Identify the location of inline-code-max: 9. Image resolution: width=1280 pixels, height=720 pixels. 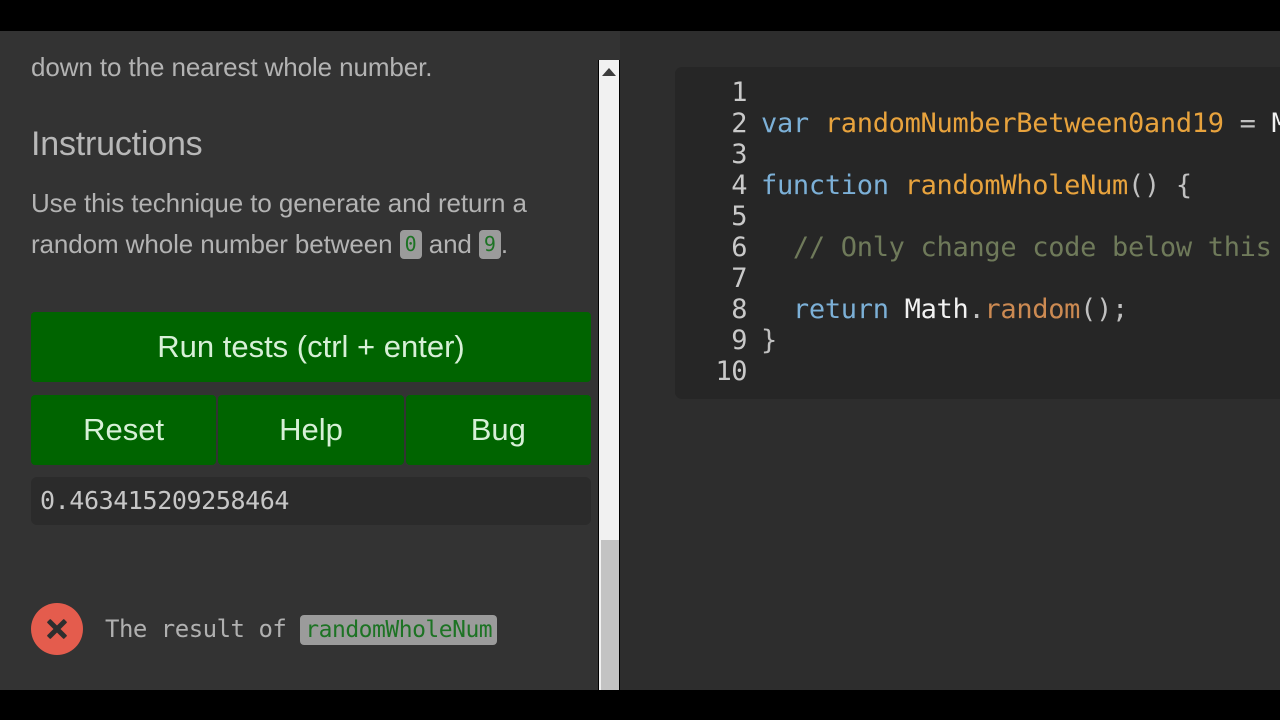
(489, 244).